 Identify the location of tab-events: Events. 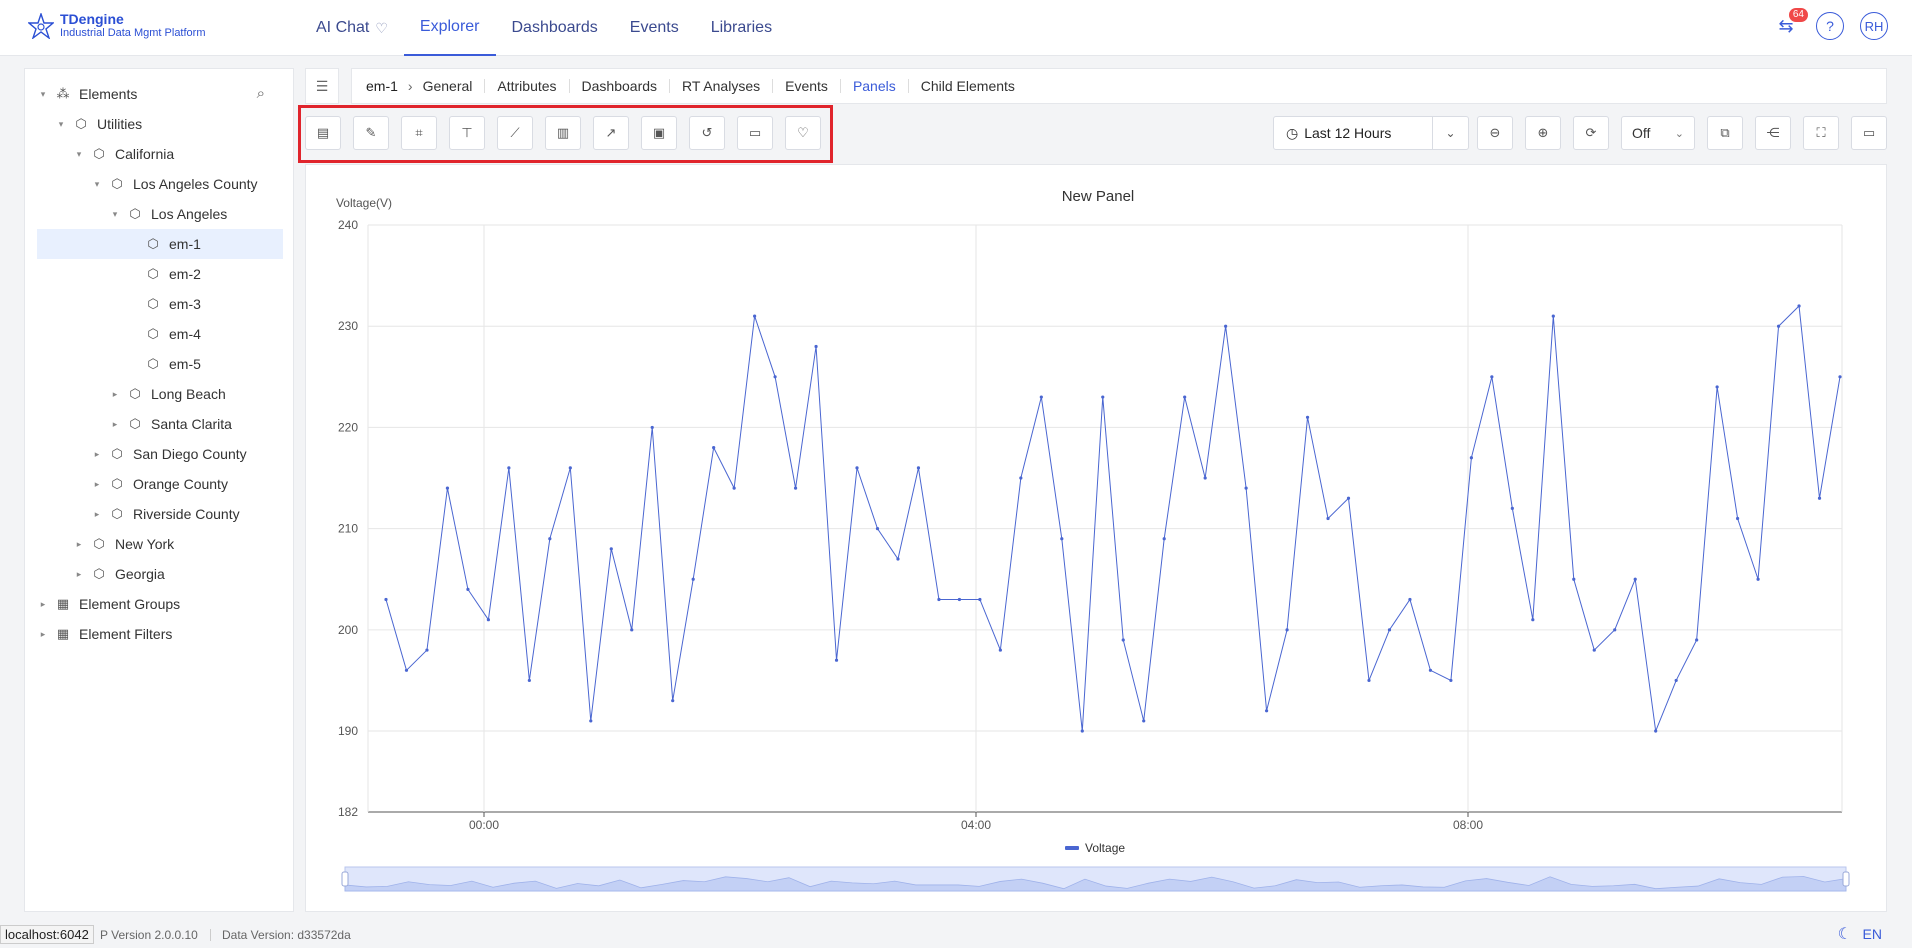
(807, 86).